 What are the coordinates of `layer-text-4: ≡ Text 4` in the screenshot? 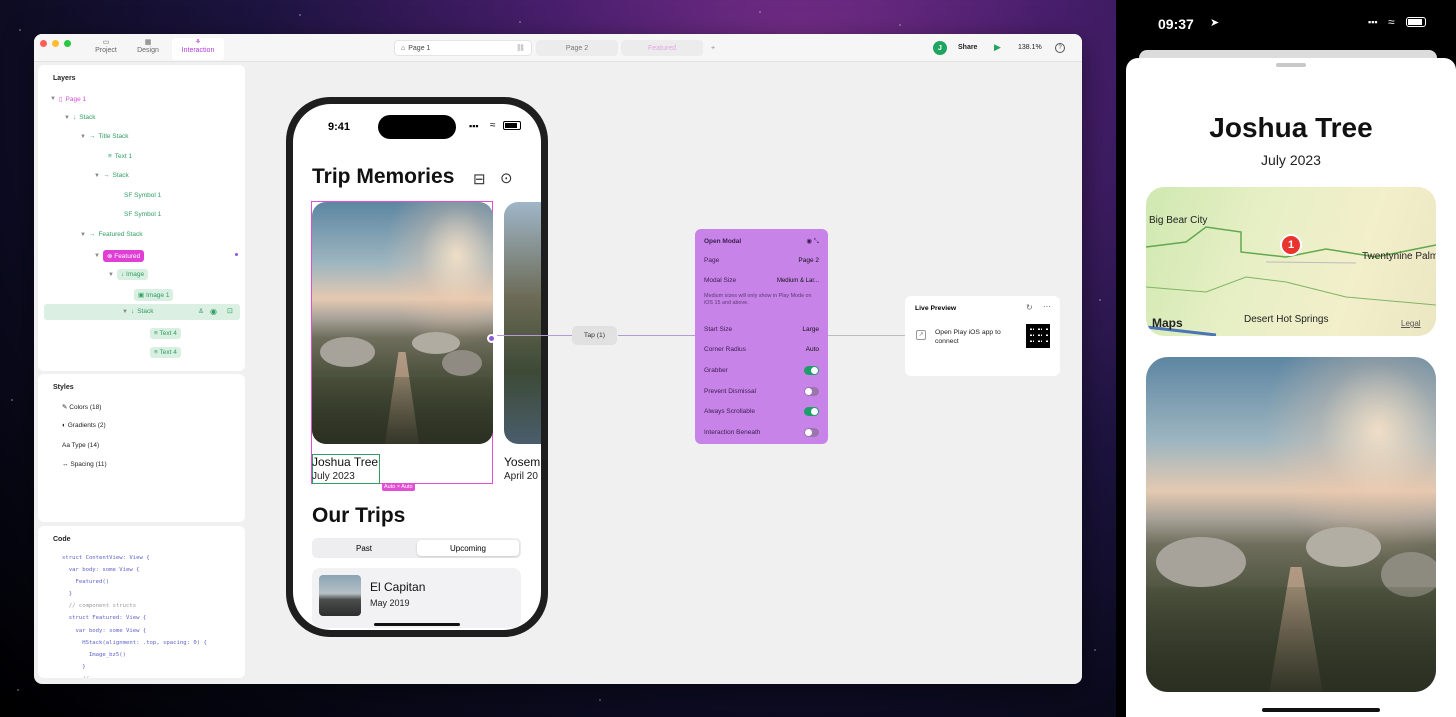 It's located at (165, 333).